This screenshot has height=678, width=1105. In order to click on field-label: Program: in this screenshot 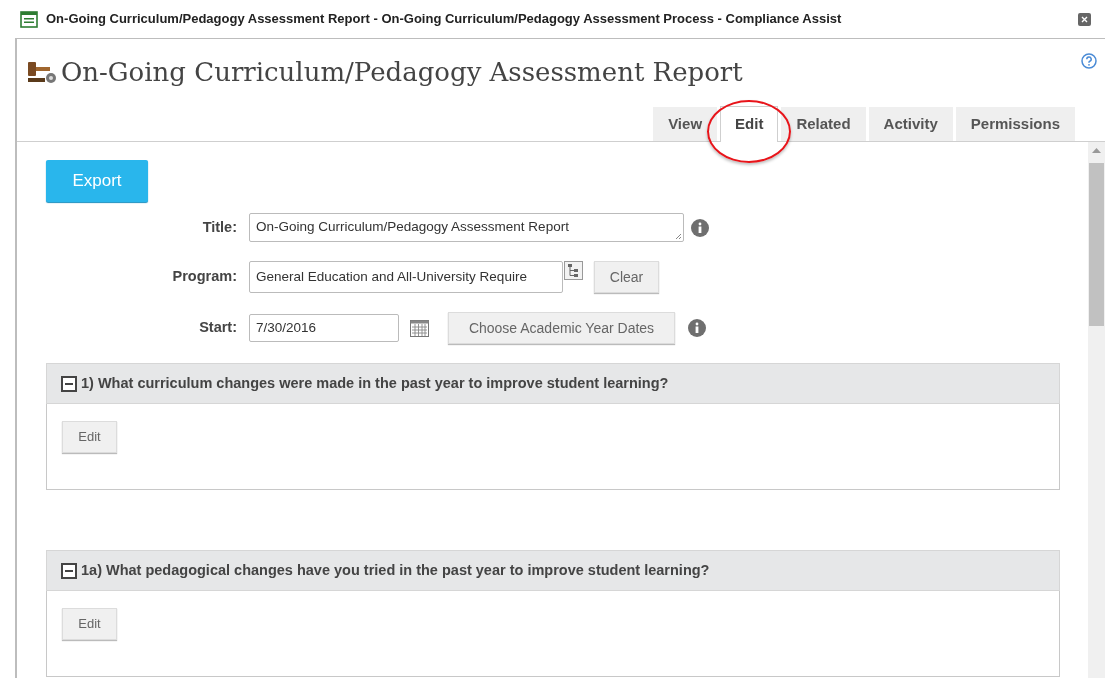, I will do `click(204, 277)`.